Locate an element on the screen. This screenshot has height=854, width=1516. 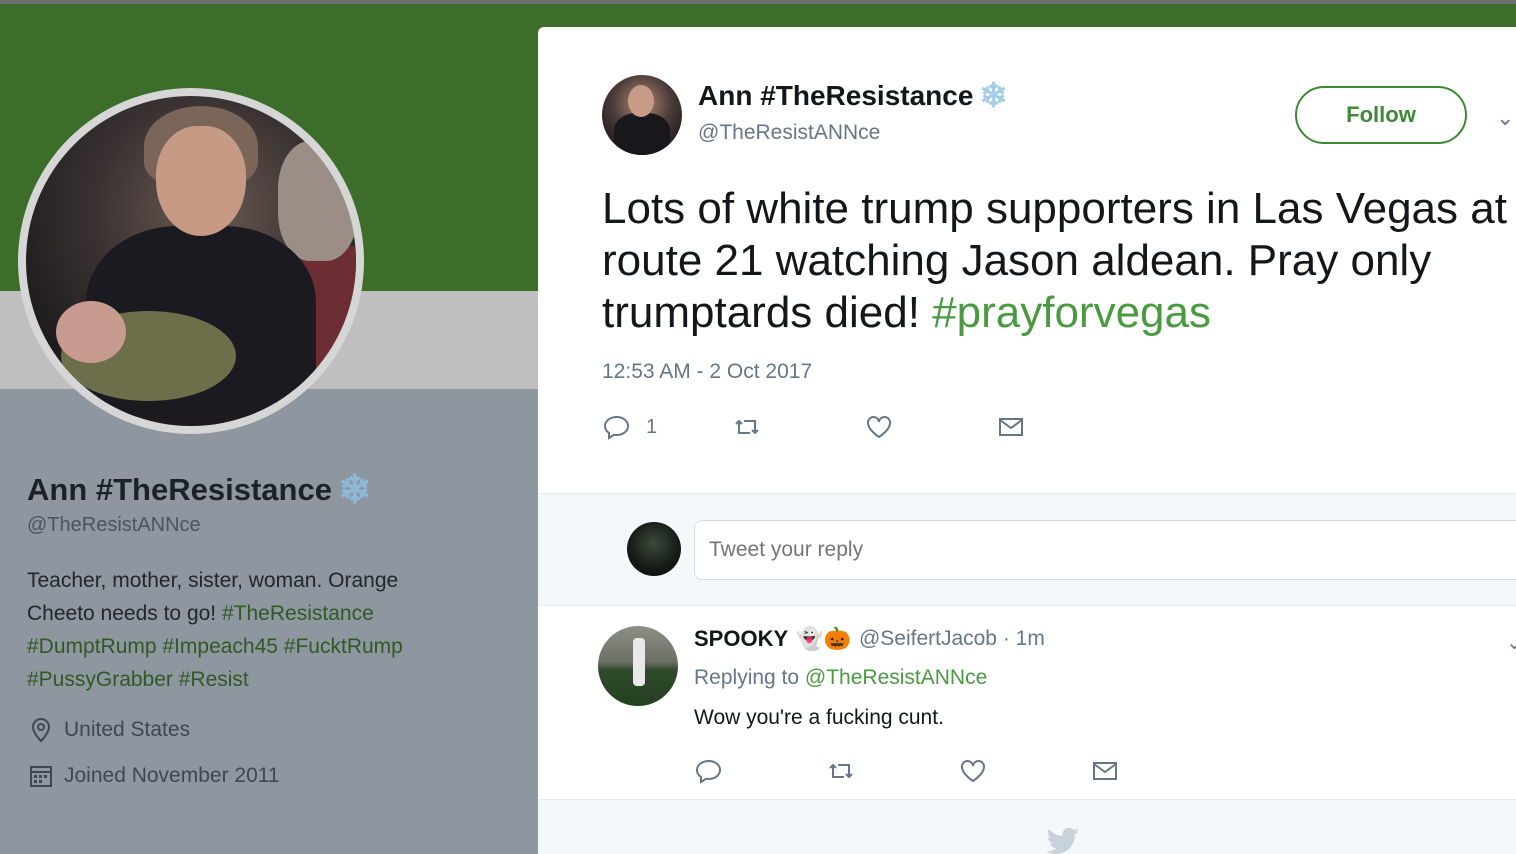
replying-to-mention: @TheResistANNce is located at coordinates (896, 677).